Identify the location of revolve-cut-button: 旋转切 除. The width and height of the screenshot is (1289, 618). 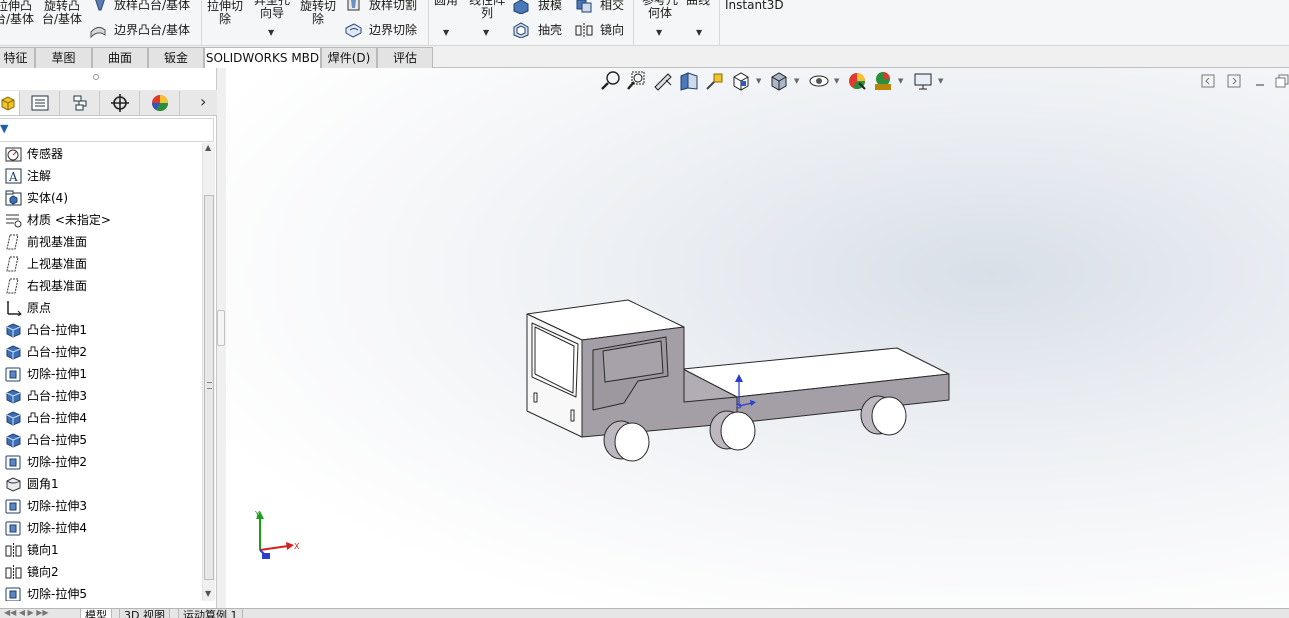
(318, 13).